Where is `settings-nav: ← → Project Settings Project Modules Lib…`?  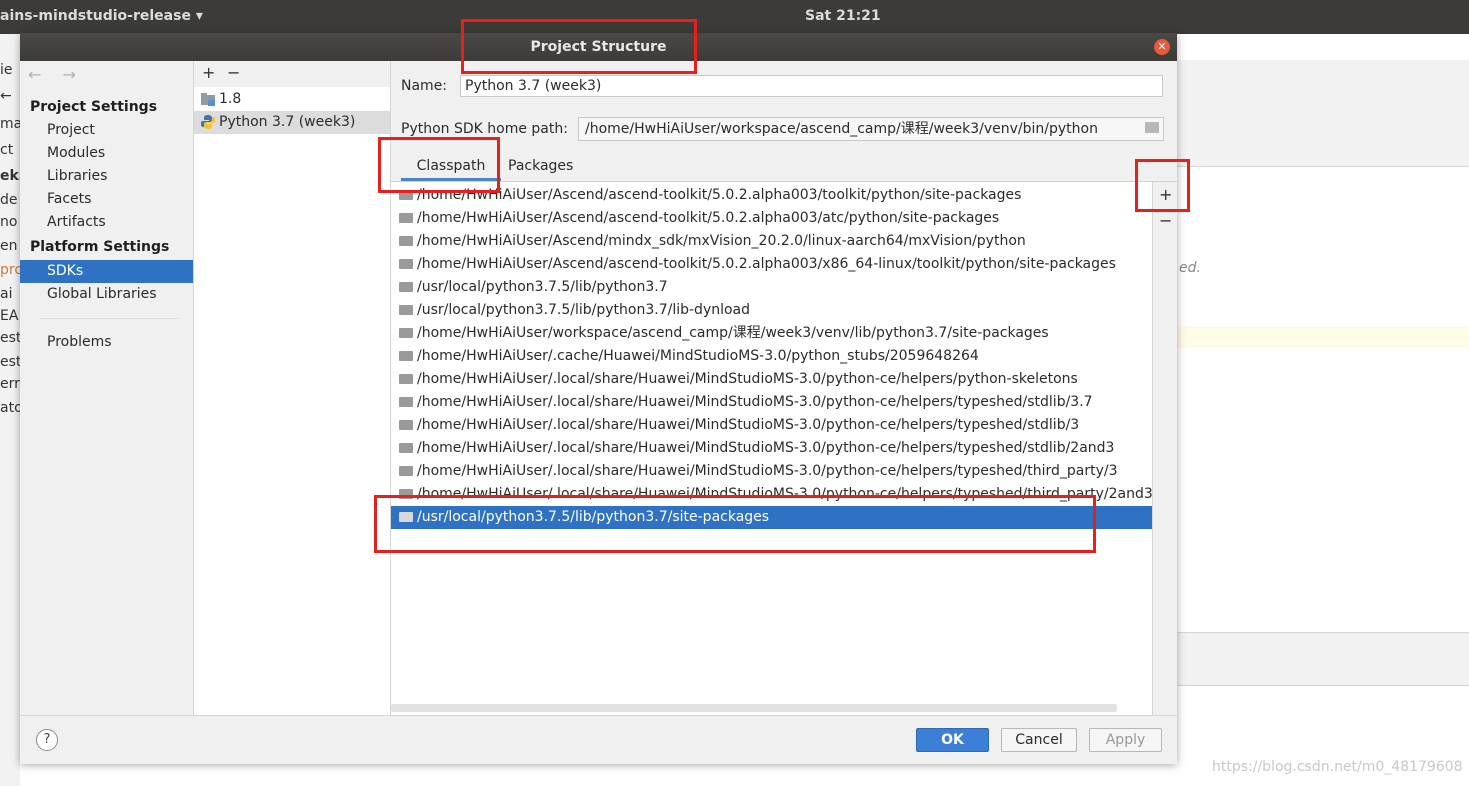
settings-nav: ← → Project Settings Project Modules Lib… is located at coordinates (107, 388).